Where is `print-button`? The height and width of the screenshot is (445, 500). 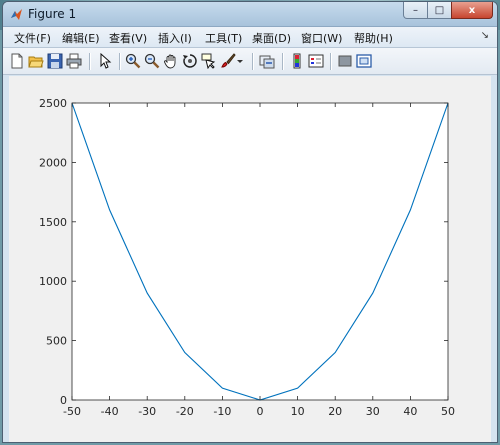 print-button is located at coordinates (74, 61).